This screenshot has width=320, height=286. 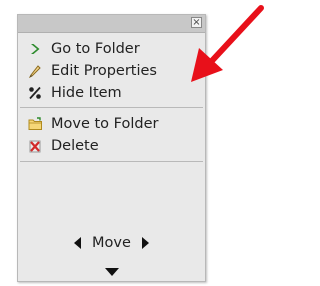 I want to click on delete-item: Delete, so click(x=111, y=146).